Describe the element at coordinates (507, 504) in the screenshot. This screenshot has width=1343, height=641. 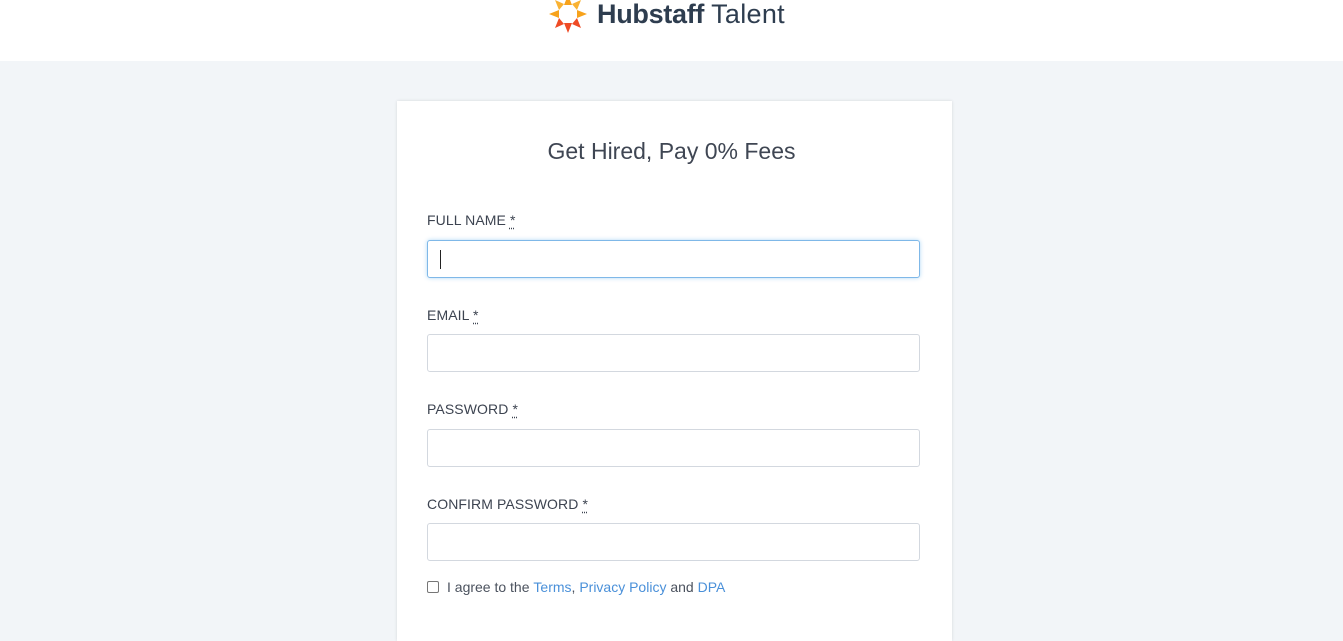
I see `confirm-password-label: CONFIRM PASSWORD *` at that location.